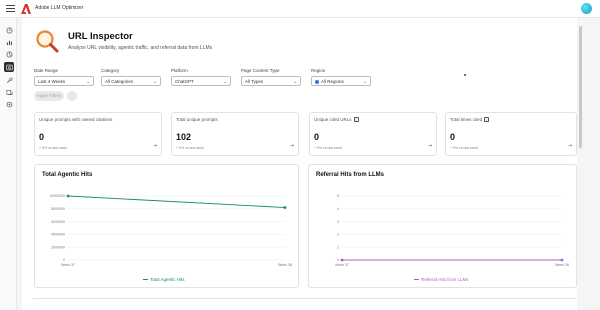 This screenshot has height=310, width=600. Describe the element at coordinates (332, 81) in the screenshot. I see `region-value: All Regions` at that location.